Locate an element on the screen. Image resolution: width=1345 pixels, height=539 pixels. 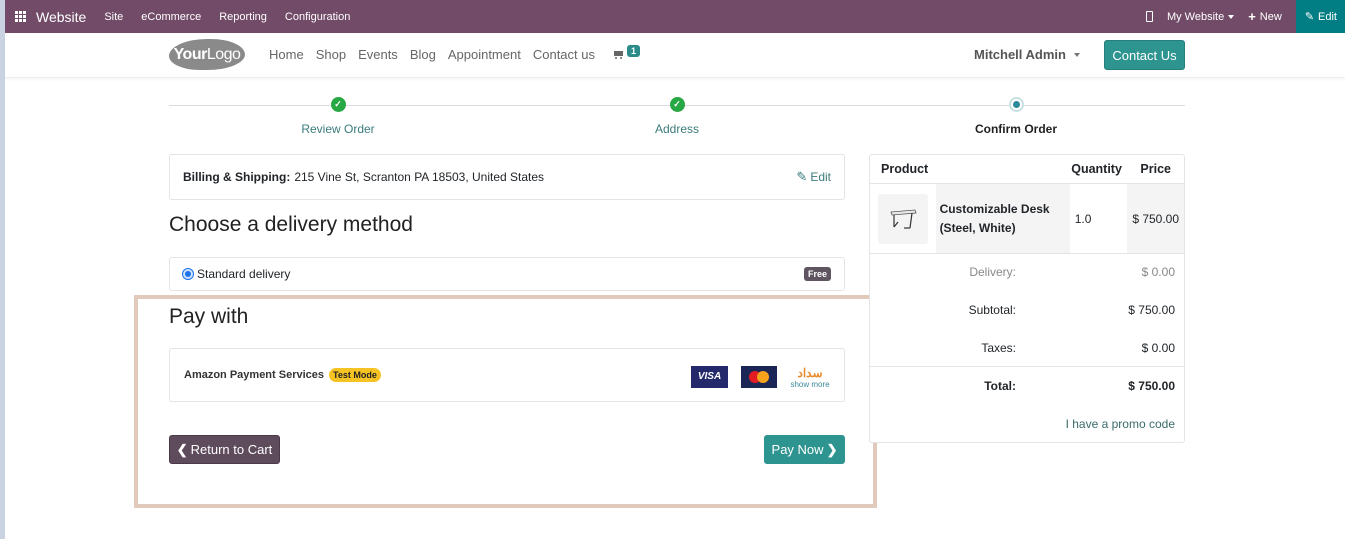
step-address: ✓ Address is located at coordinates (677, 116).